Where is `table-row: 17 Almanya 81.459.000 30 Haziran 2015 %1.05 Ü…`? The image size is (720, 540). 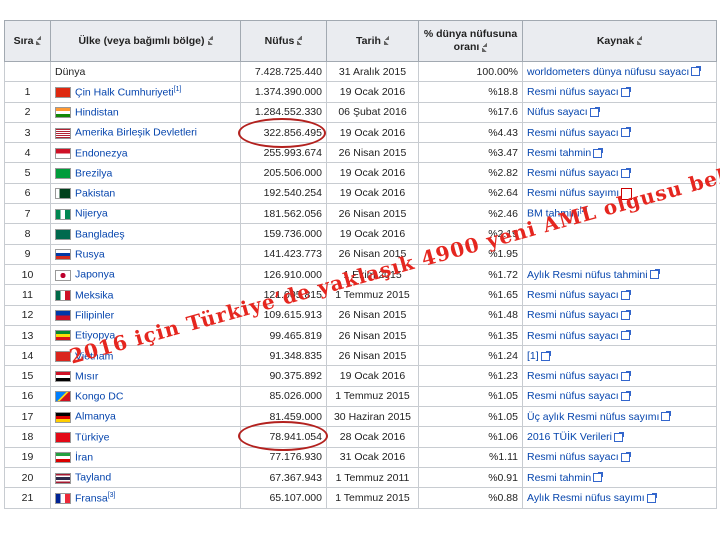 table-row: 17 Almanya 81.459.000 30 Haziran 2015 %1.05 Ü… is located at coordinates (360, 417).